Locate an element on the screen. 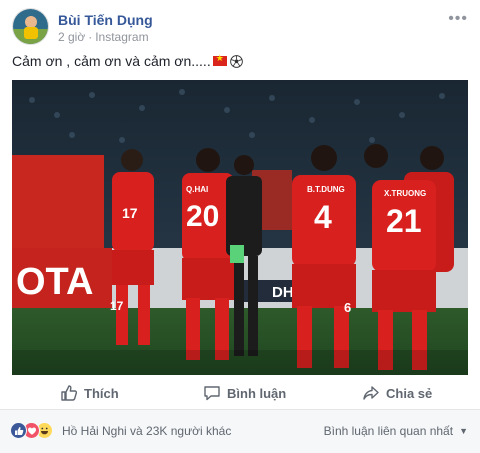 This screenshot has width=480, height=453. board-text: OTA is located at coordinates (54, 282).